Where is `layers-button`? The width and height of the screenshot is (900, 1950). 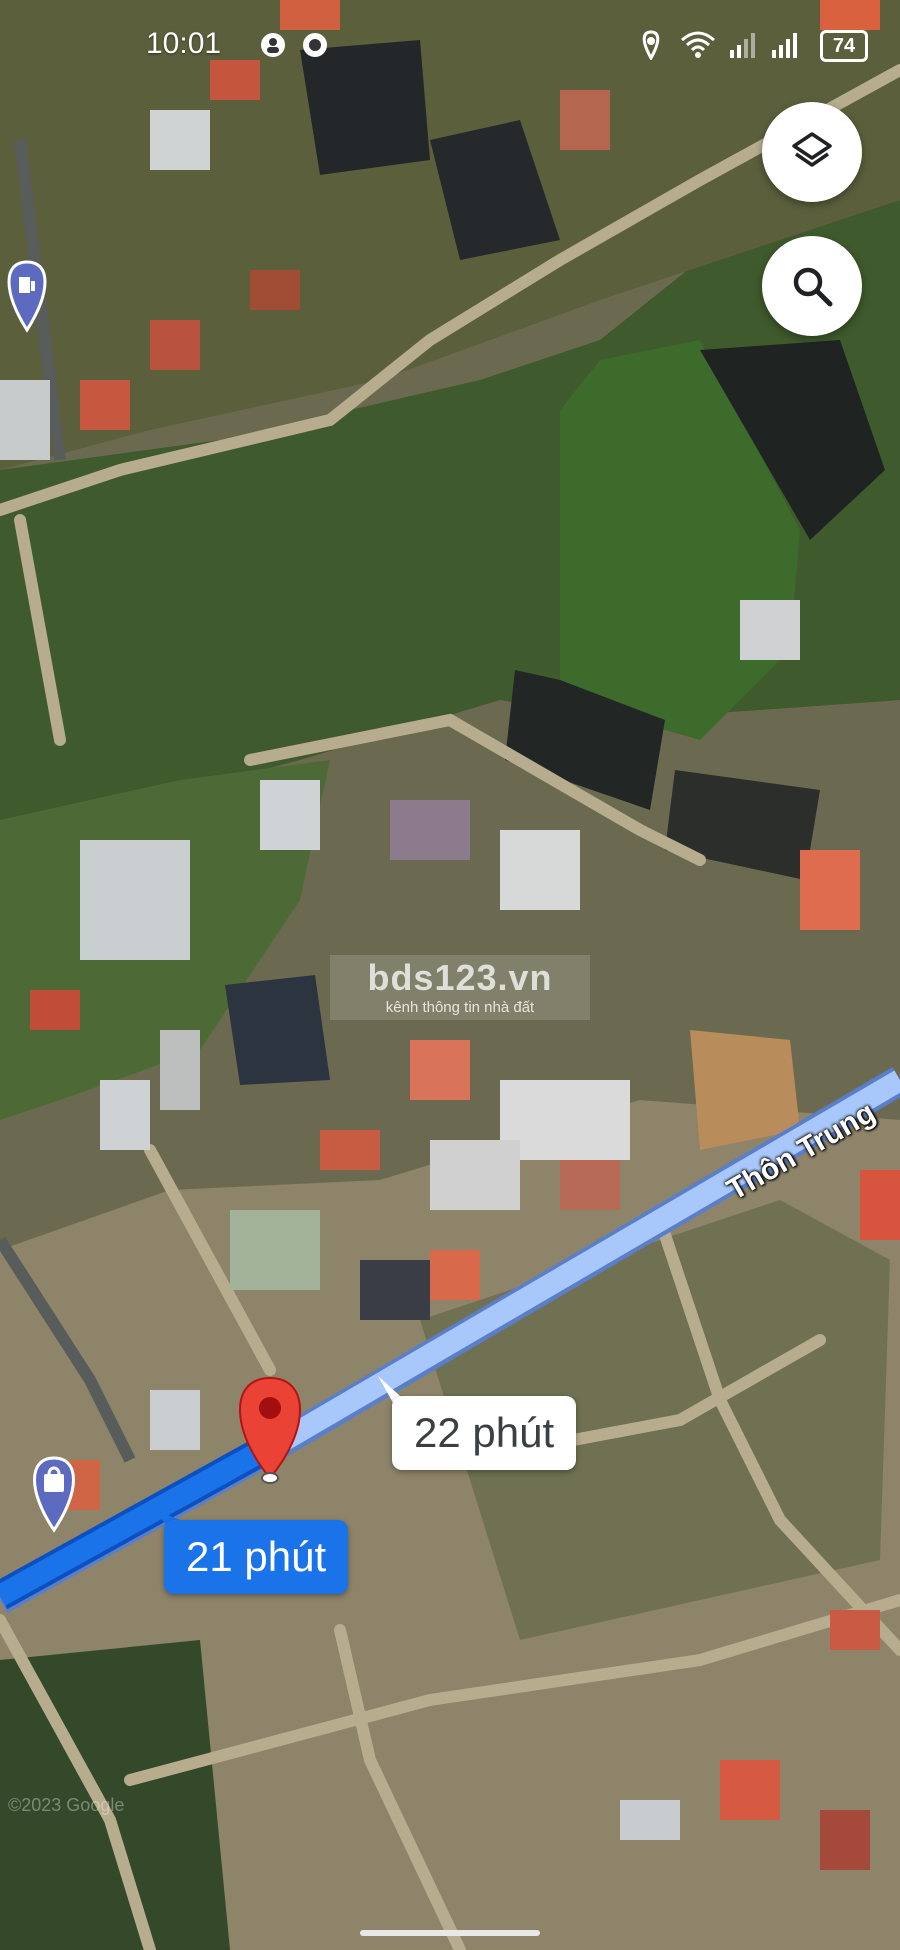
layers-button is located at coordinates (812, 152).